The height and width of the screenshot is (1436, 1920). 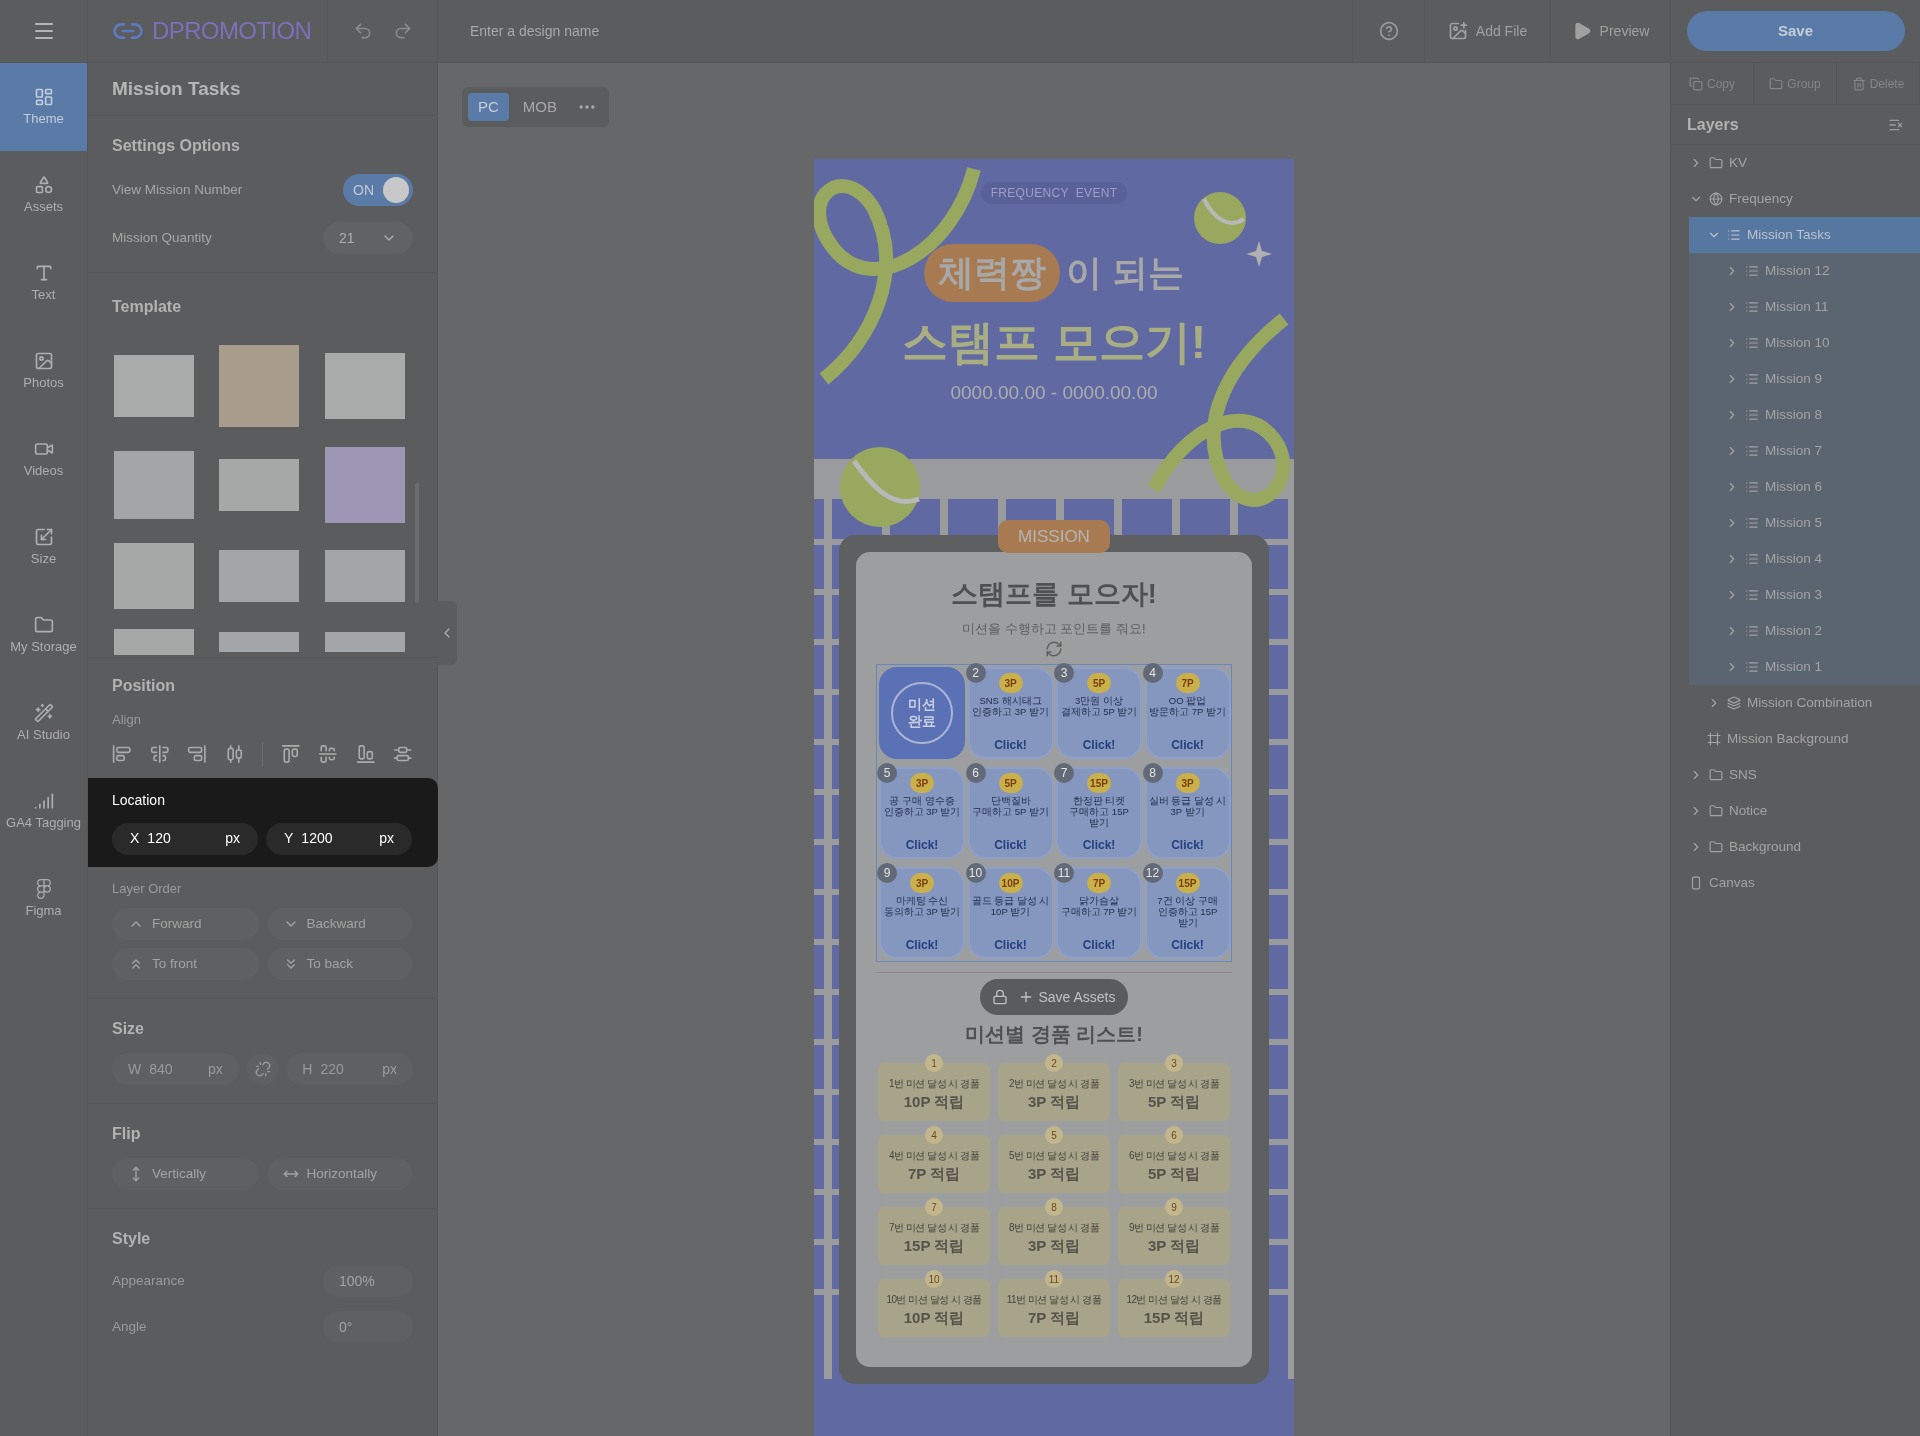 I want to click on reward-number: 8, so click(x=1054, y=1207).